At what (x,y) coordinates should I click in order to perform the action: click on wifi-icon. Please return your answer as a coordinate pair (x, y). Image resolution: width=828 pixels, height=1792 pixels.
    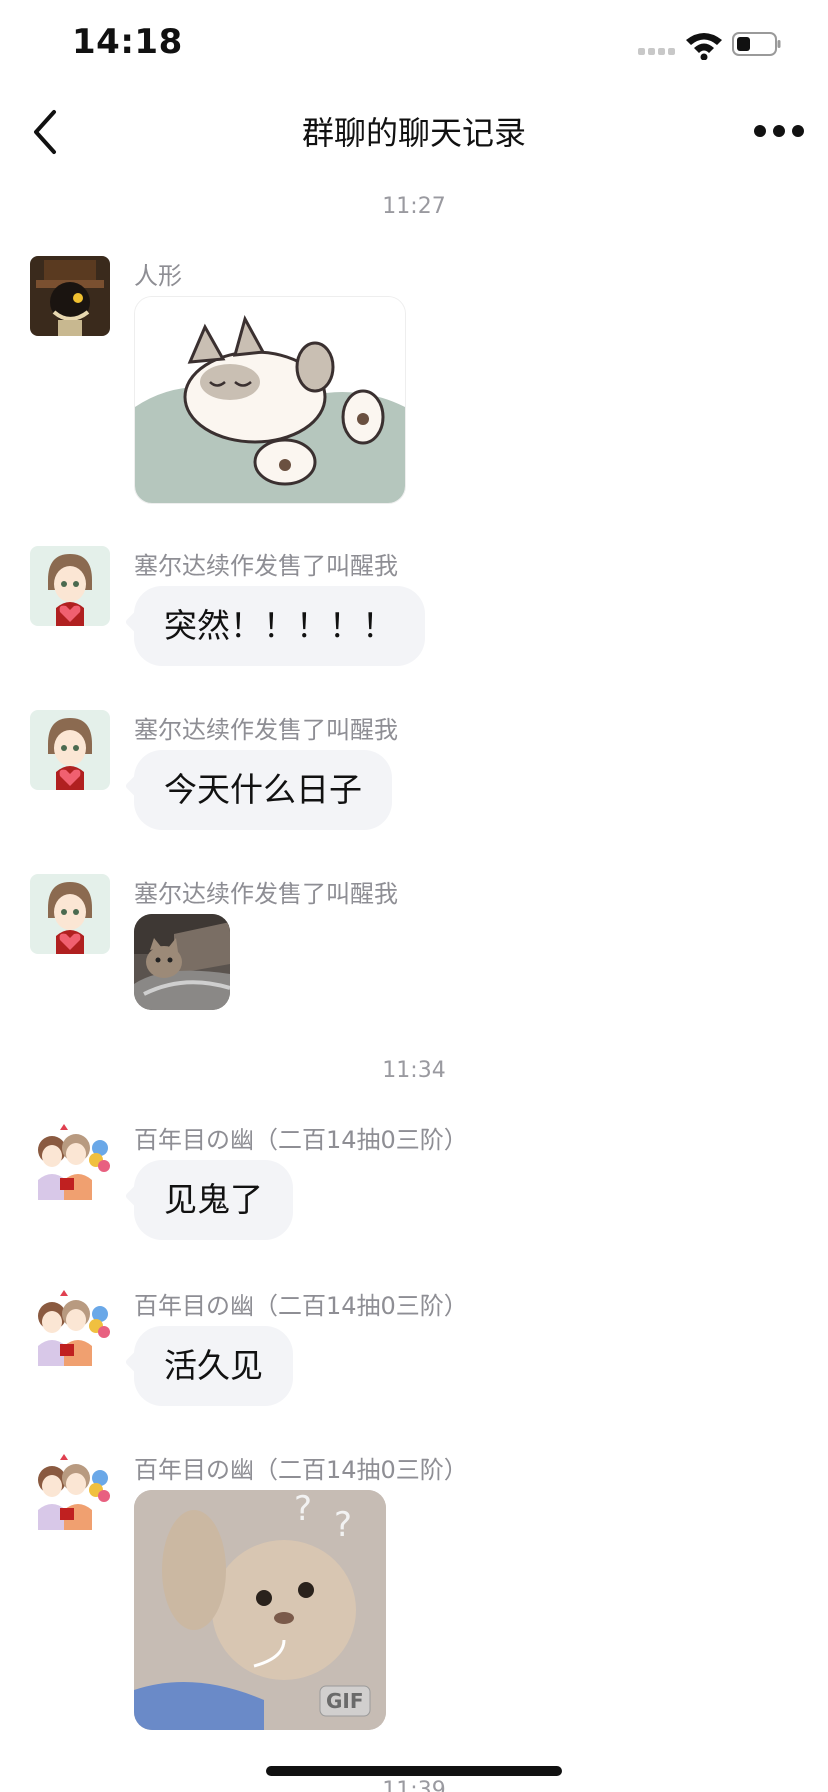
    Looking at the image, I should click on (704, 46).